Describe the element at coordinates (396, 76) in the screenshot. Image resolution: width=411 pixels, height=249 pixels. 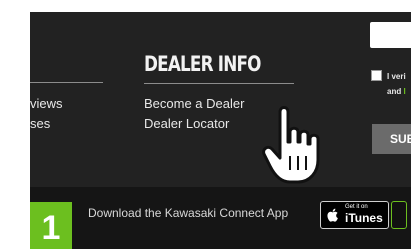
I see `verify-line-1: I veri` at that location.